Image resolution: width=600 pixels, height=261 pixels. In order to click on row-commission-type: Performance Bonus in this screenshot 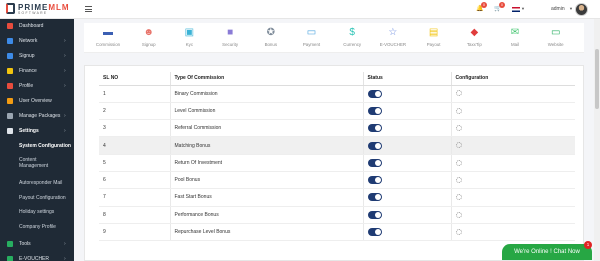, I will do `click(267, 215)`.